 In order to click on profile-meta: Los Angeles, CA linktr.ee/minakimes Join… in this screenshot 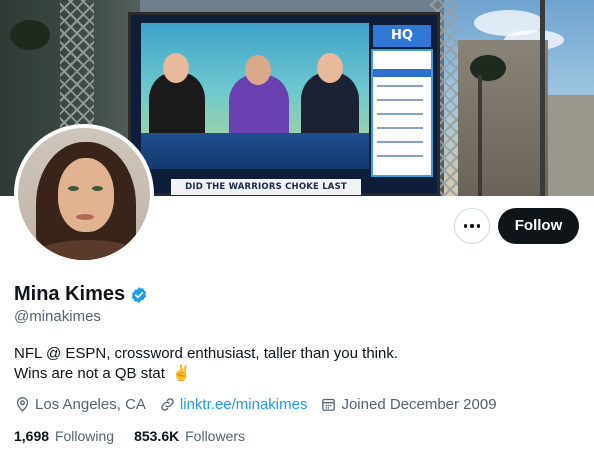, I will do `click(262, 404)`.